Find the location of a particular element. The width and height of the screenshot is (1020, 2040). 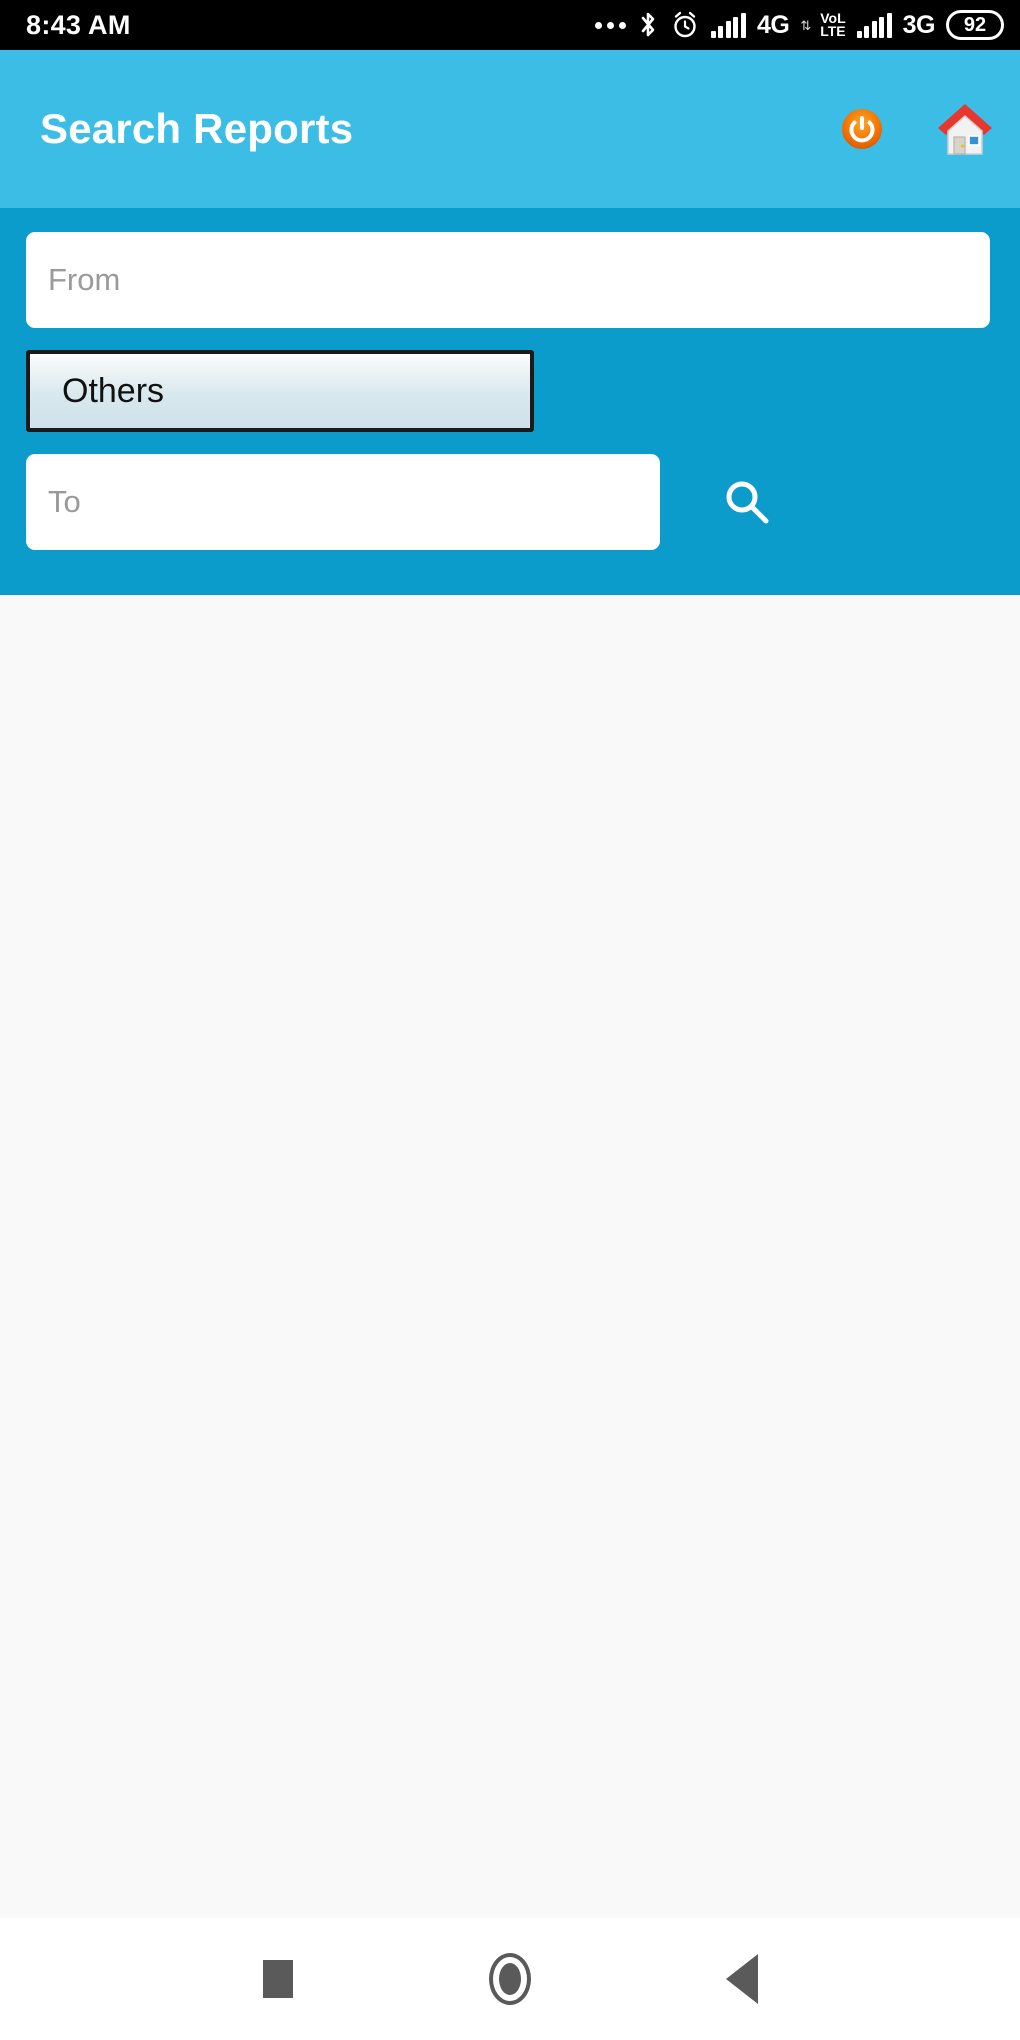

status-icon-tray: 4G ⇅ VoL LTE 3G 92 is located at coordinates (799, 25).